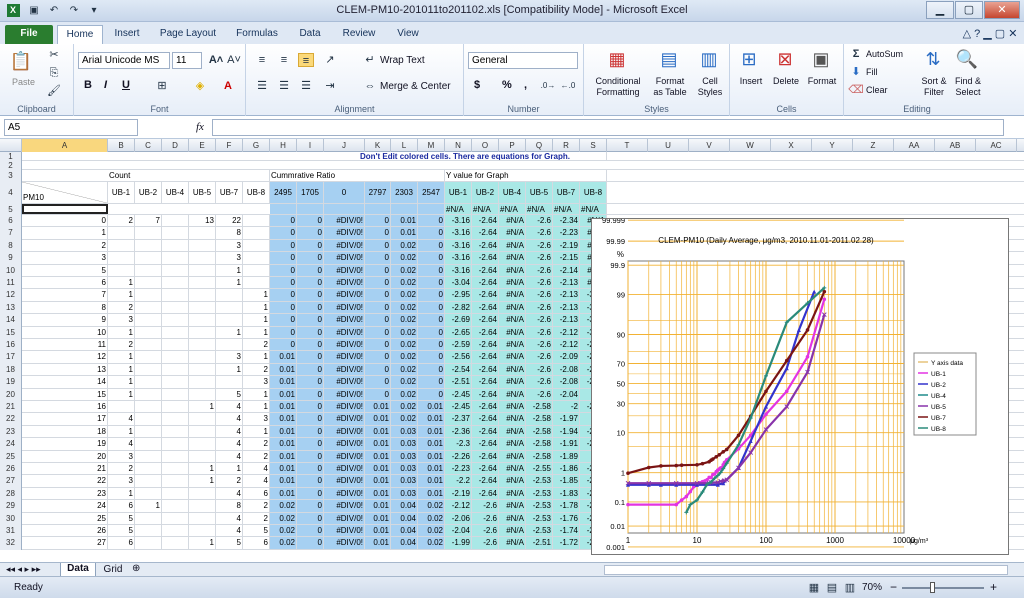 This screenshot has width=1024, height=598. What do you see at coordinates (850, 588) in the screenshot?
I see `page-break-view-icon: ▥` at bounding box center [850, 588].